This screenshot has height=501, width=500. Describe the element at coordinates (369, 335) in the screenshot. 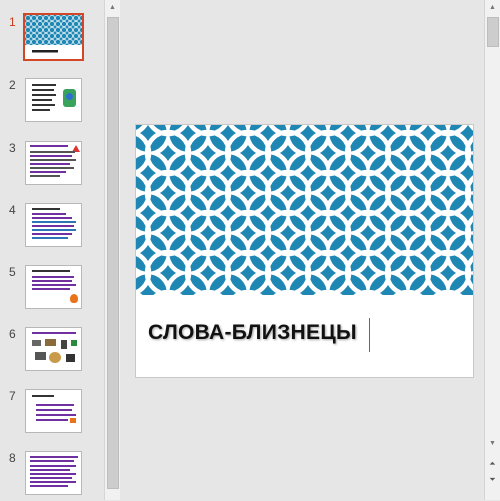

I see `text-cursor` at that location.